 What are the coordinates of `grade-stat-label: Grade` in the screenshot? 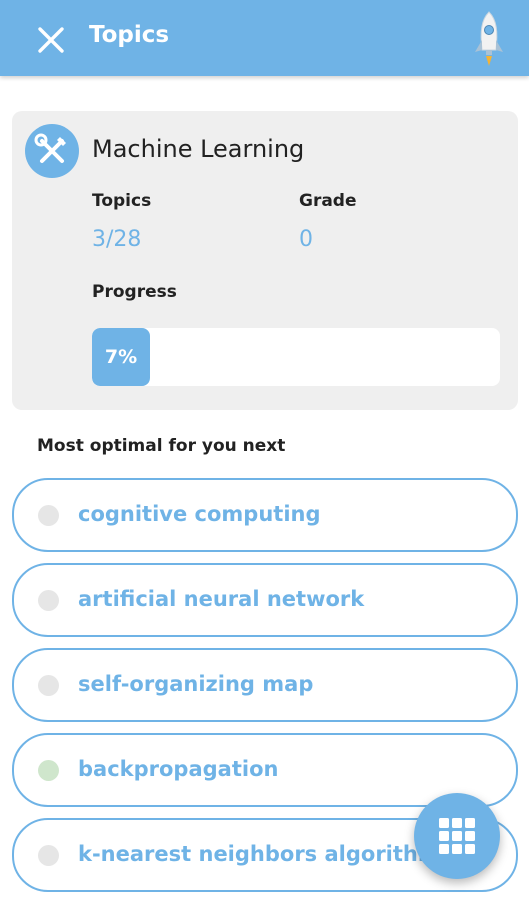 It's located at (328, 201).